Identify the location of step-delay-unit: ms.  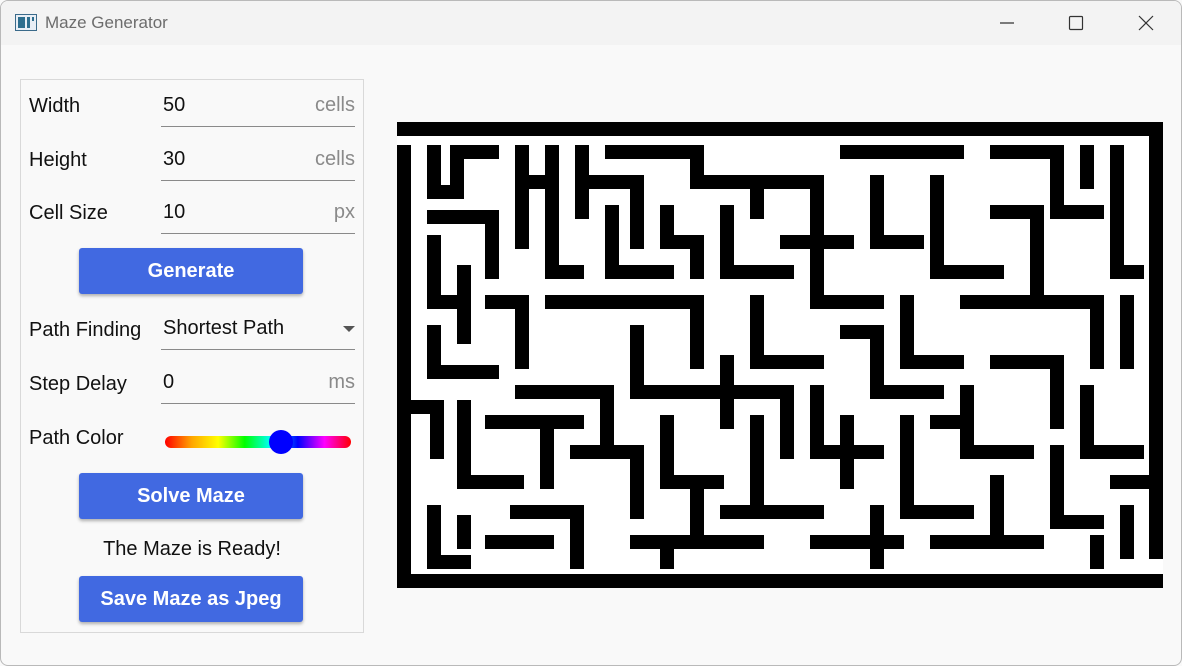
(341, 382).